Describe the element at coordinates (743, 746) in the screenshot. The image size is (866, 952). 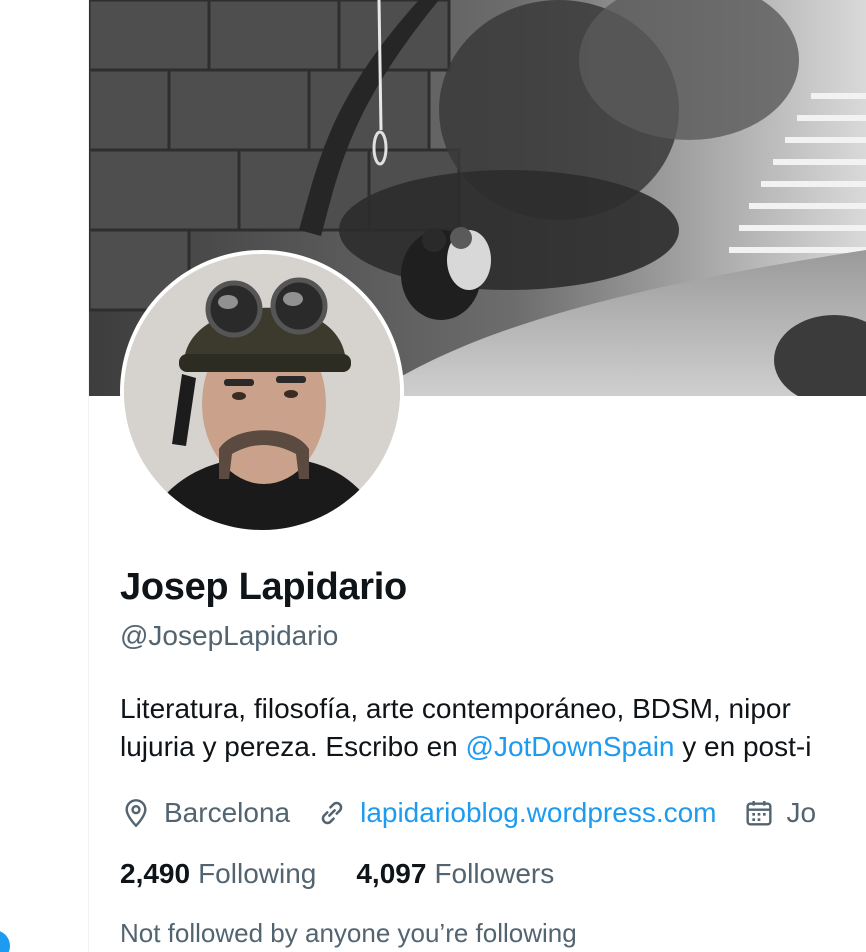
I see `bio-line-2-tail: y en post-i` at that location.